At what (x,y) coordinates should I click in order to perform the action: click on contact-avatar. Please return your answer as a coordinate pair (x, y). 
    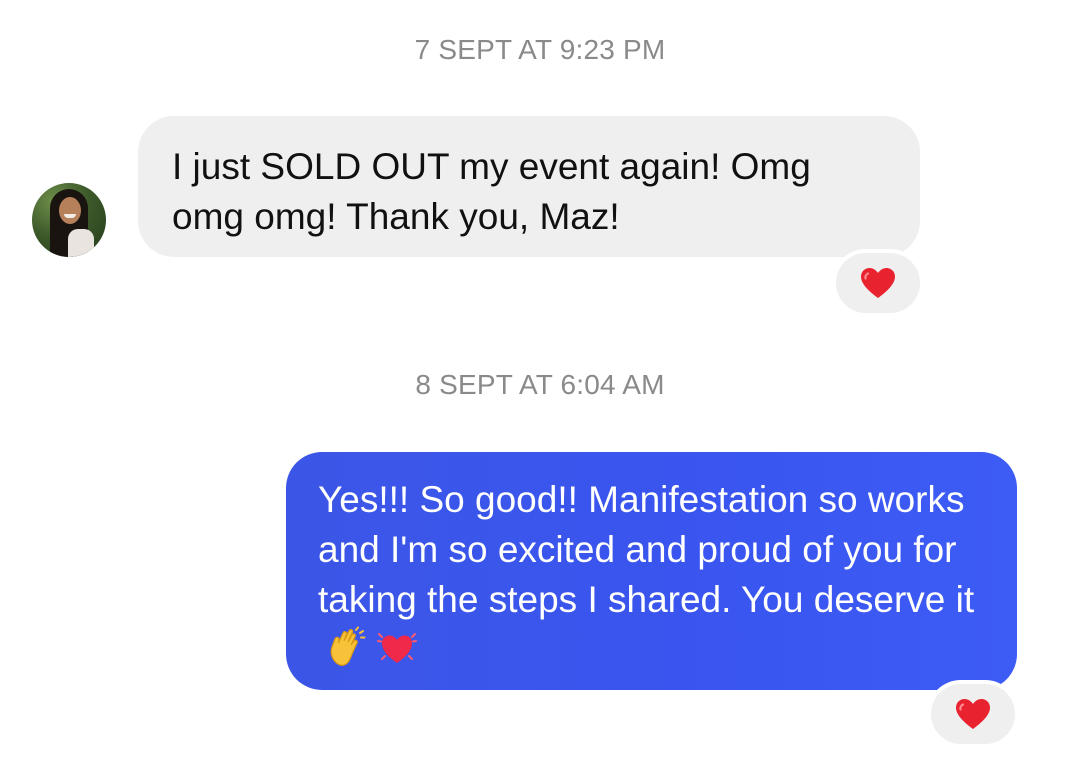
    Looking at the image, I should click on (69, 220).